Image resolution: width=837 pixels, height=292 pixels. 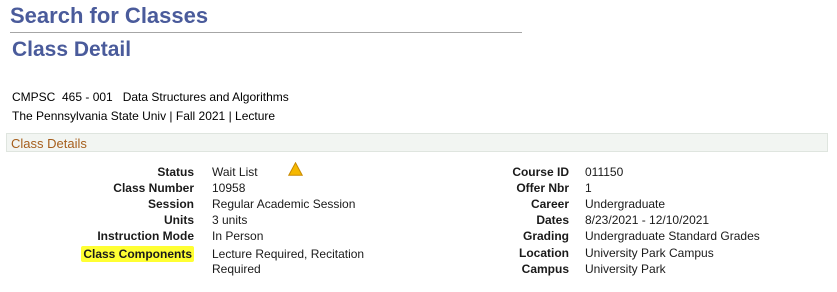 What do you see at coordinates (545, 269) in the screenshot?
I see `campus-label: Campus` at bounding box center [545, 269].